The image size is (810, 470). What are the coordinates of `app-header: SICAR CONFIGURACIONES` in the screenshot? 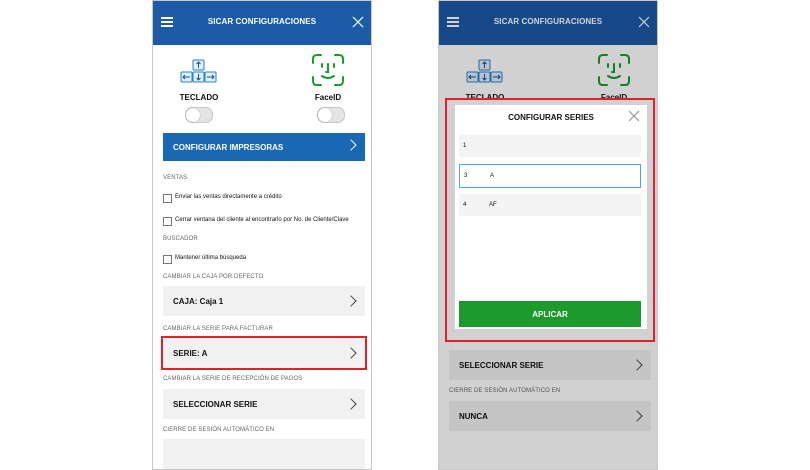 It's located at (262, 23).